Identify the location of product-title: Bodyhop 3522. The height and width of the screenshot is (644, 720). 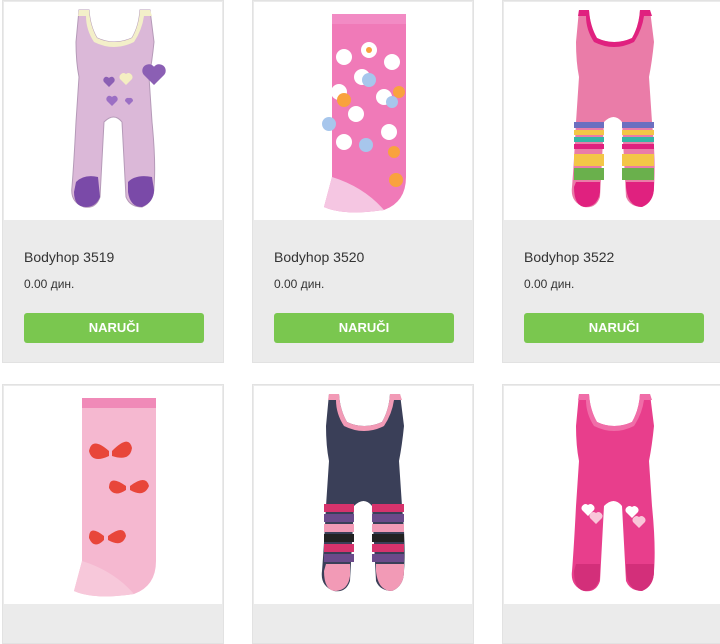
(569, 257).